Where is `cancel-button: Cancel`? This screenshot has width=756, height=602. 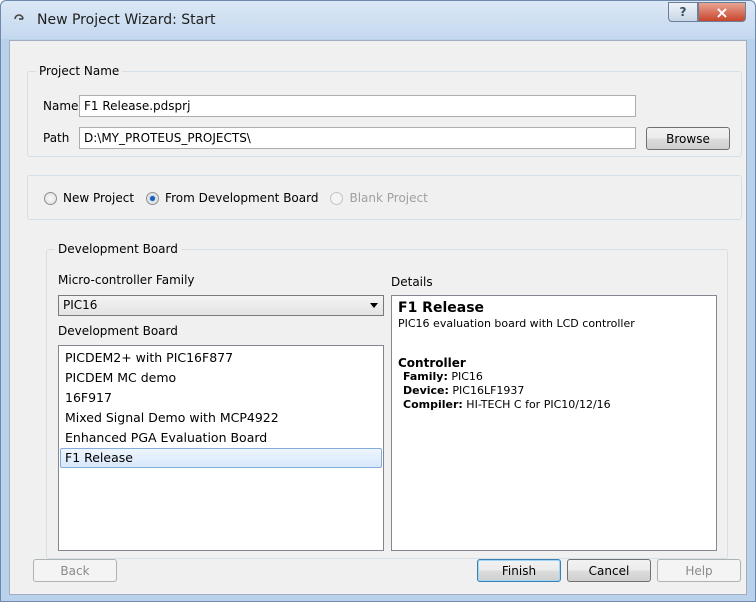 cancel-button: Cancel is located at coordinates (609, 570).